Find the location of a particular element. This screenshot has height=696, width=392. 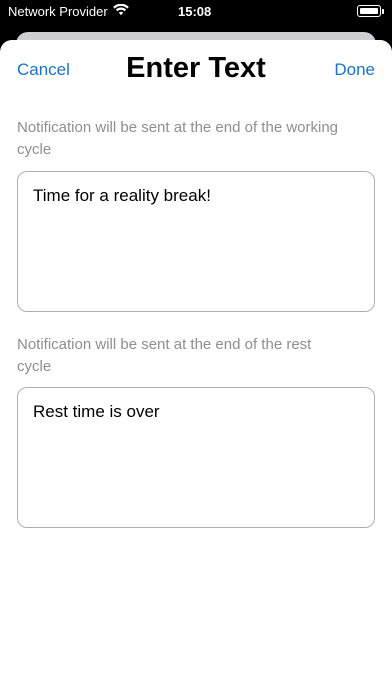

status-time: 15:08 is located at coordinates (195, 11).